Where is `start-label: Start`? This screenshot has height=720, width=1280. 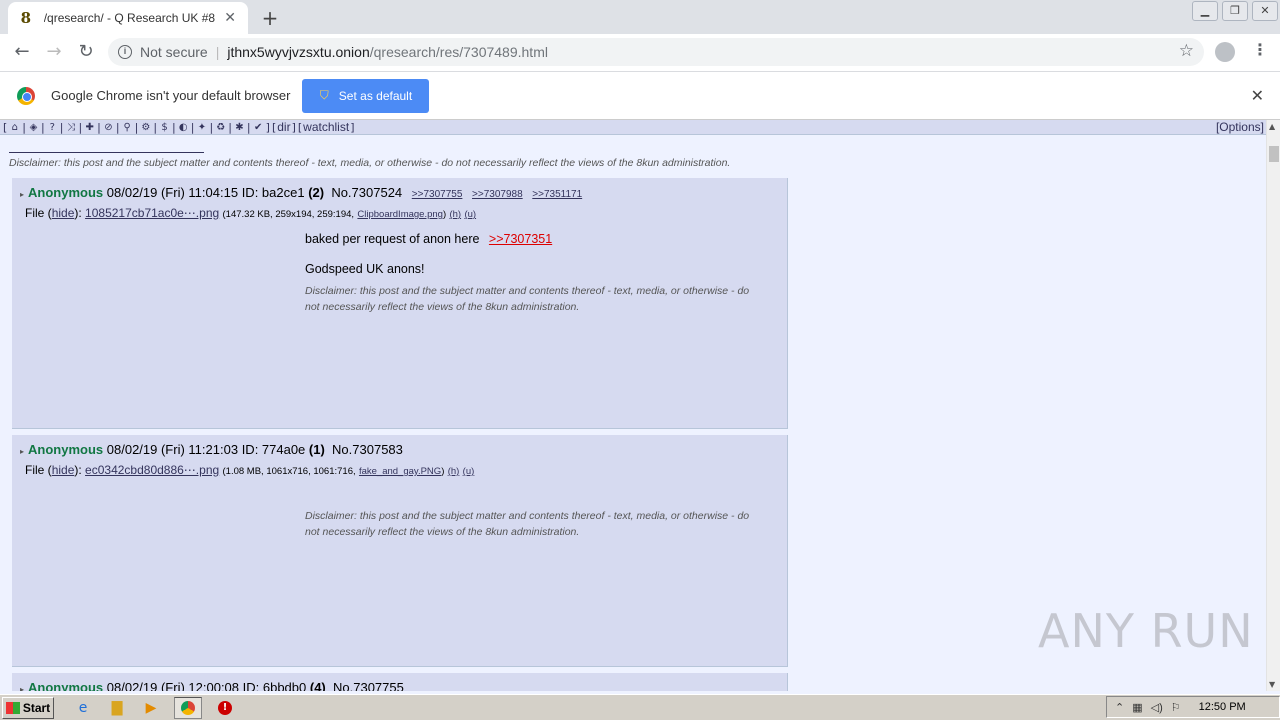
start-label: Start is located at coordinates (36, 707).